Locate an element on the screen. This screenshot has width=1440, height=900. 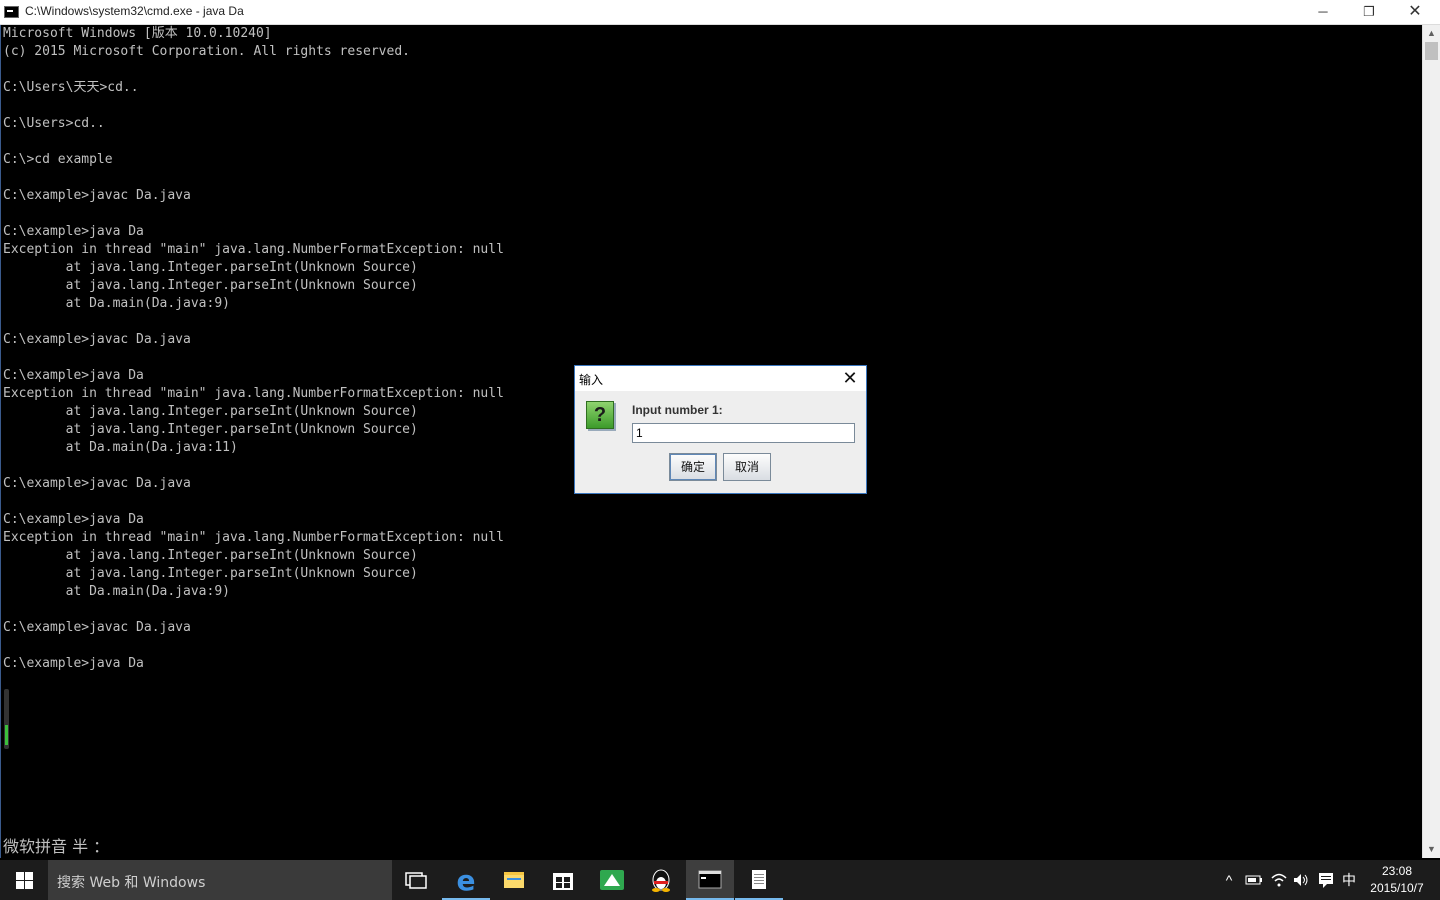
windows-logo-icon is located at coordinates (20, 876).